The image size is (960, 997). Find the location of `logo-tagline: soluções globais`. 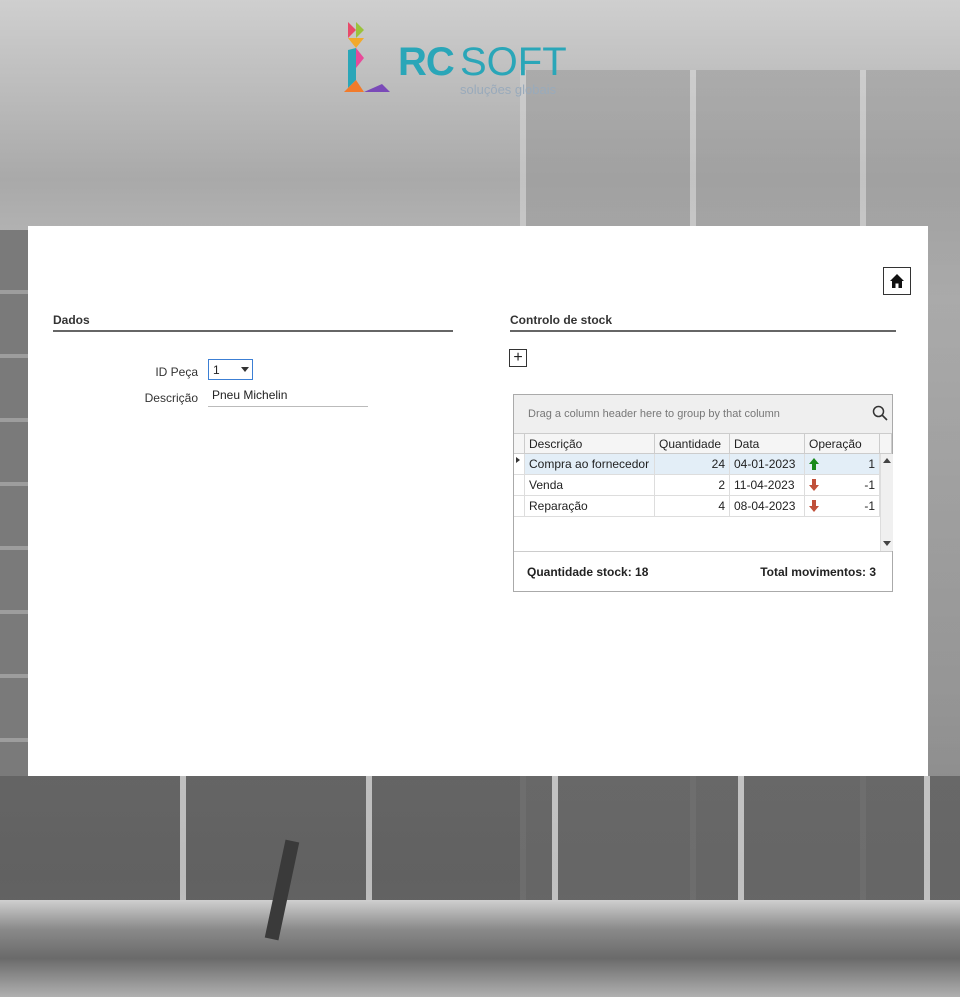

logo-tagline: soluções globais is located at coordinates (508, 89).